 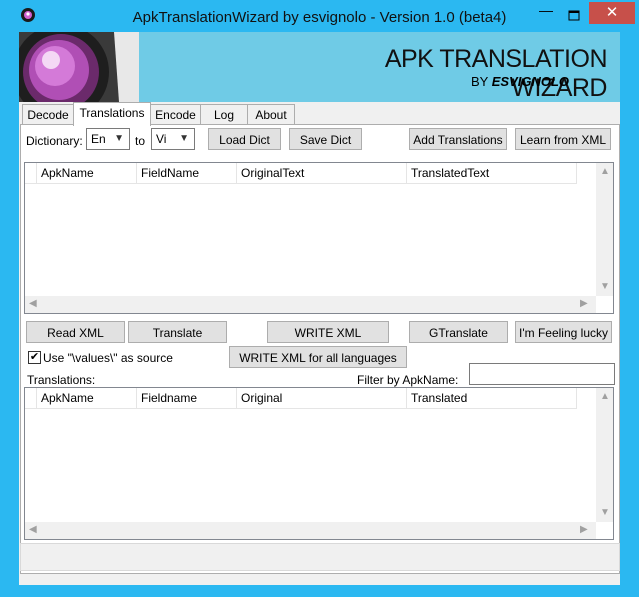 I want to click on column-header: Fieldname, so click(x=187, y=398).